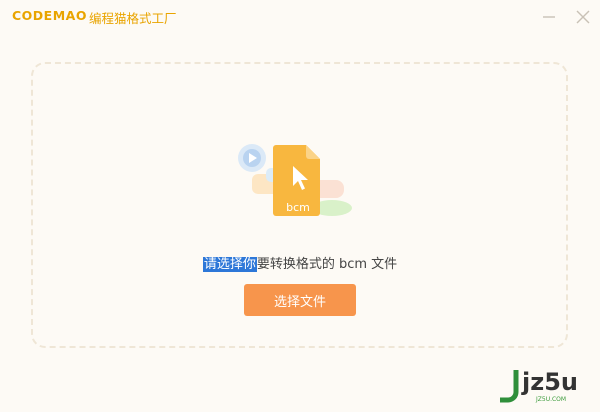 The height and width of the screenshot is (412, 600). I want to click on minimize-button, so click(549, 17).